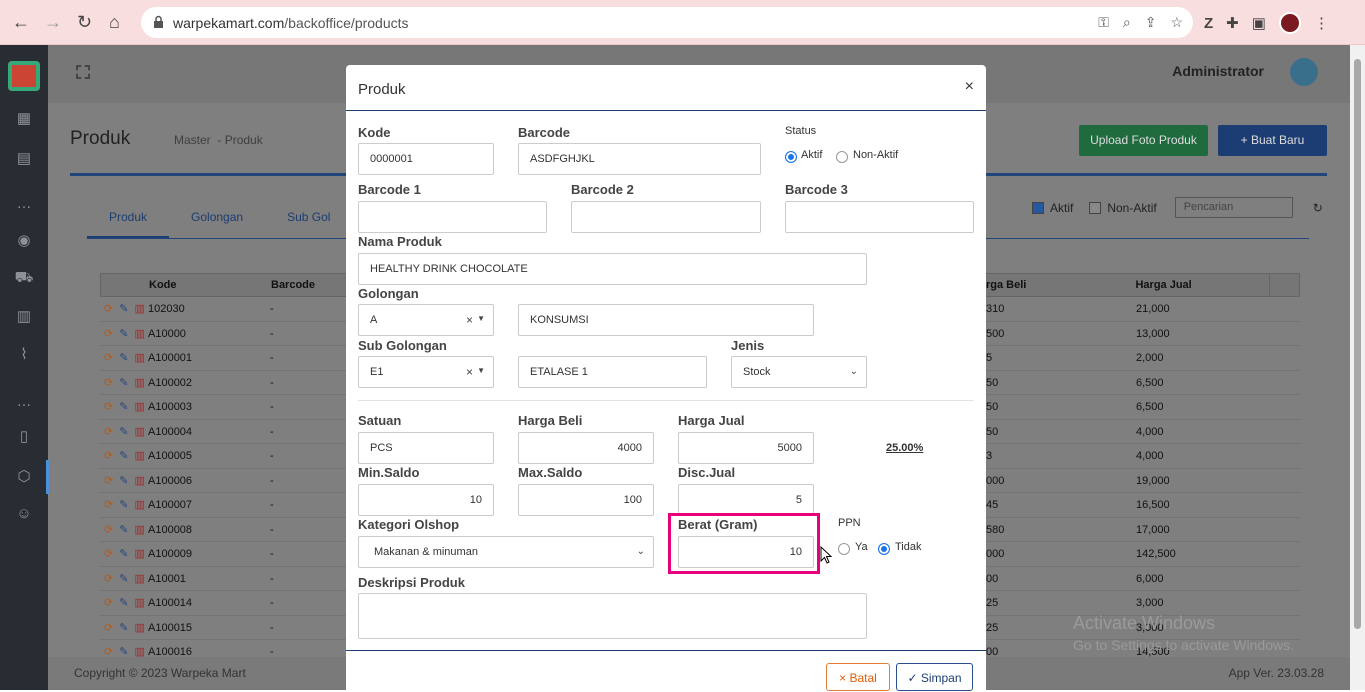 This screenshot has width=1365, height=692. What do you see at coordinates (844, 549) in the screenshot?
I see `ppn-ya-radio` at bounding box center [844, 549].